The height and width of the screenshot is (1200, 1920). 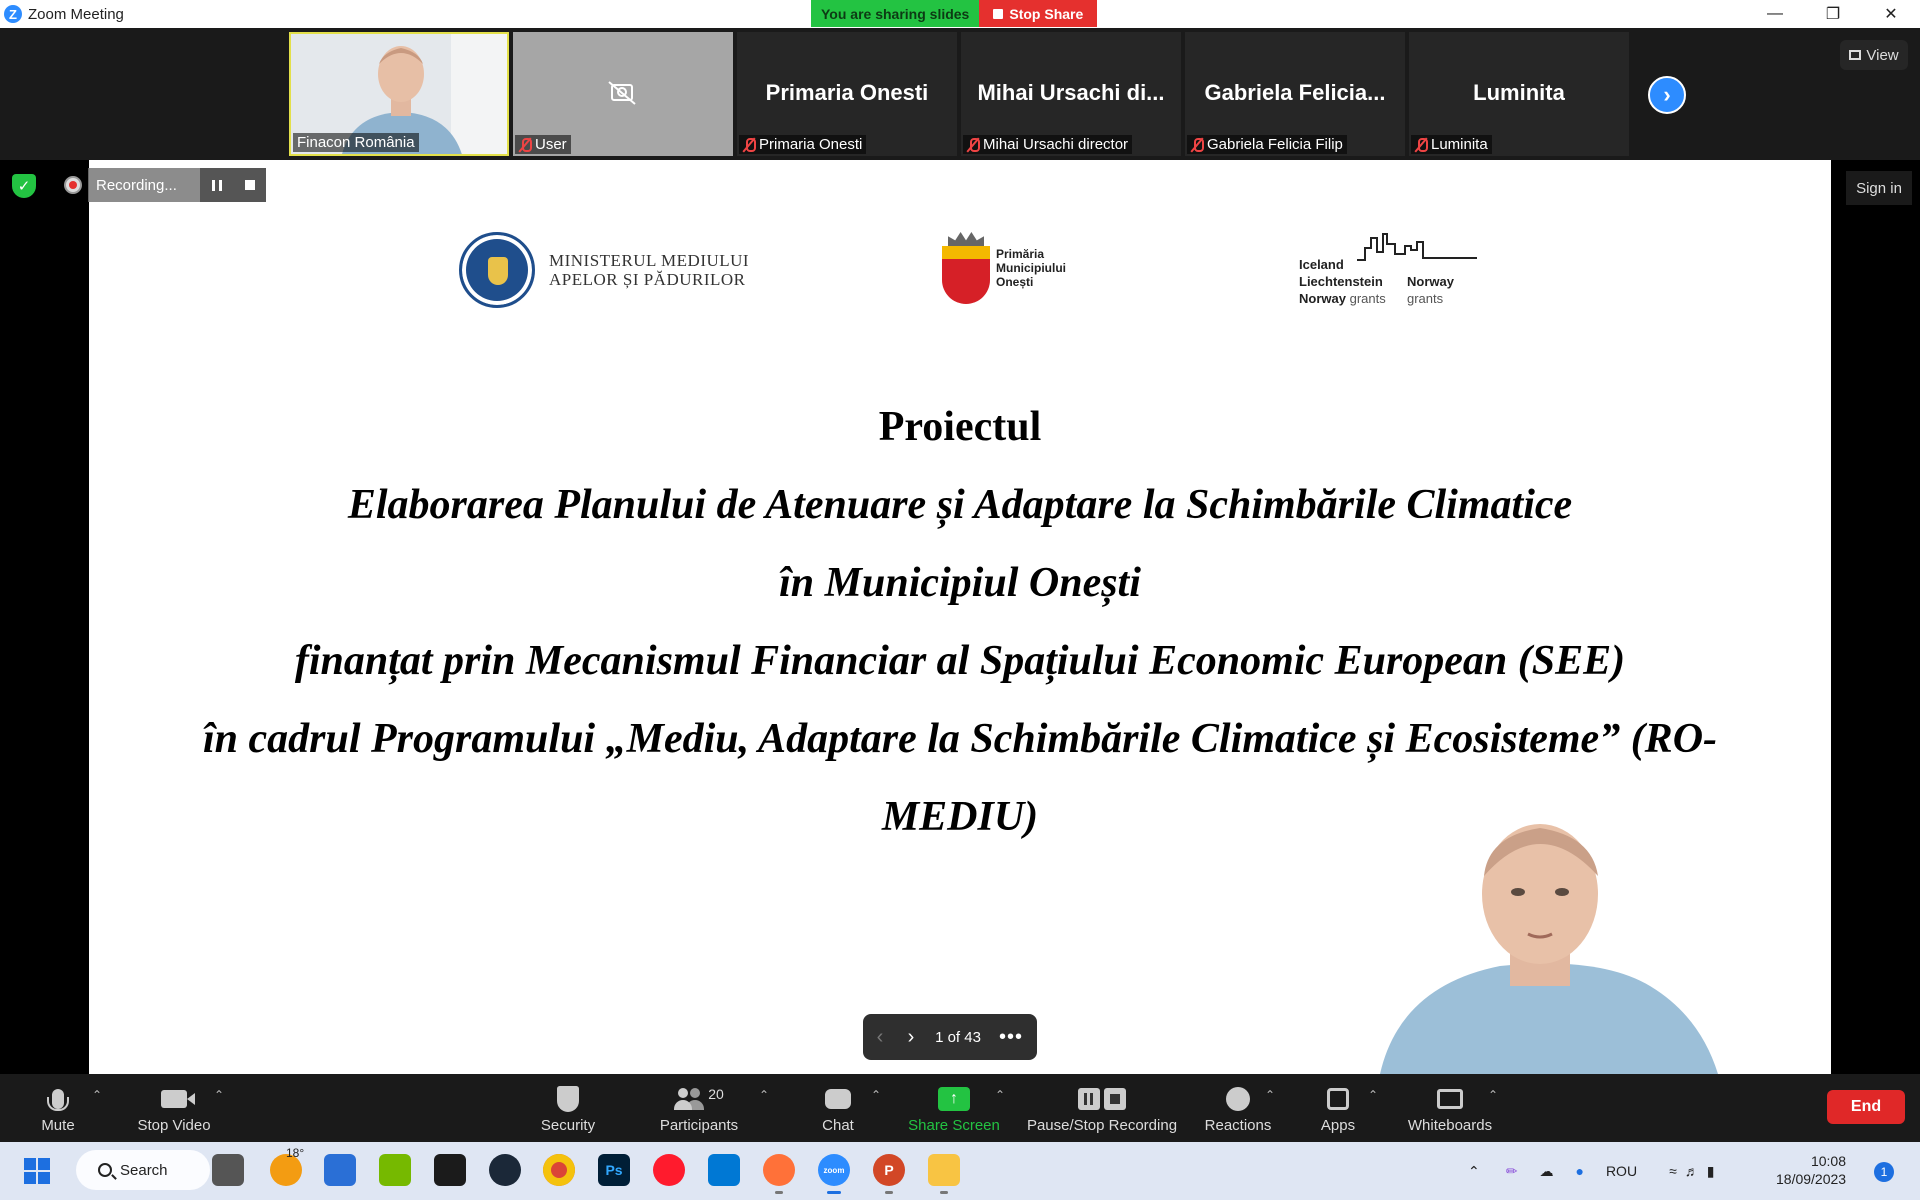 What do you see at coordinates (216, 185) in the screenshot?
I see `pause-recording-button` at bounding box center [216, 185].